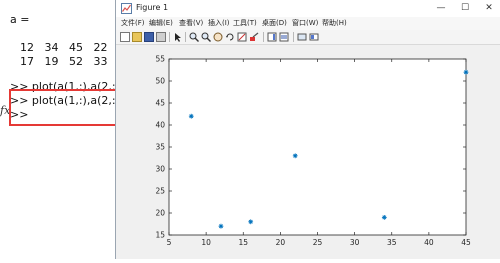  Describe the element at coordinates (160, 81) in the screenshot. I see `y-tick-label: 50` at that location.